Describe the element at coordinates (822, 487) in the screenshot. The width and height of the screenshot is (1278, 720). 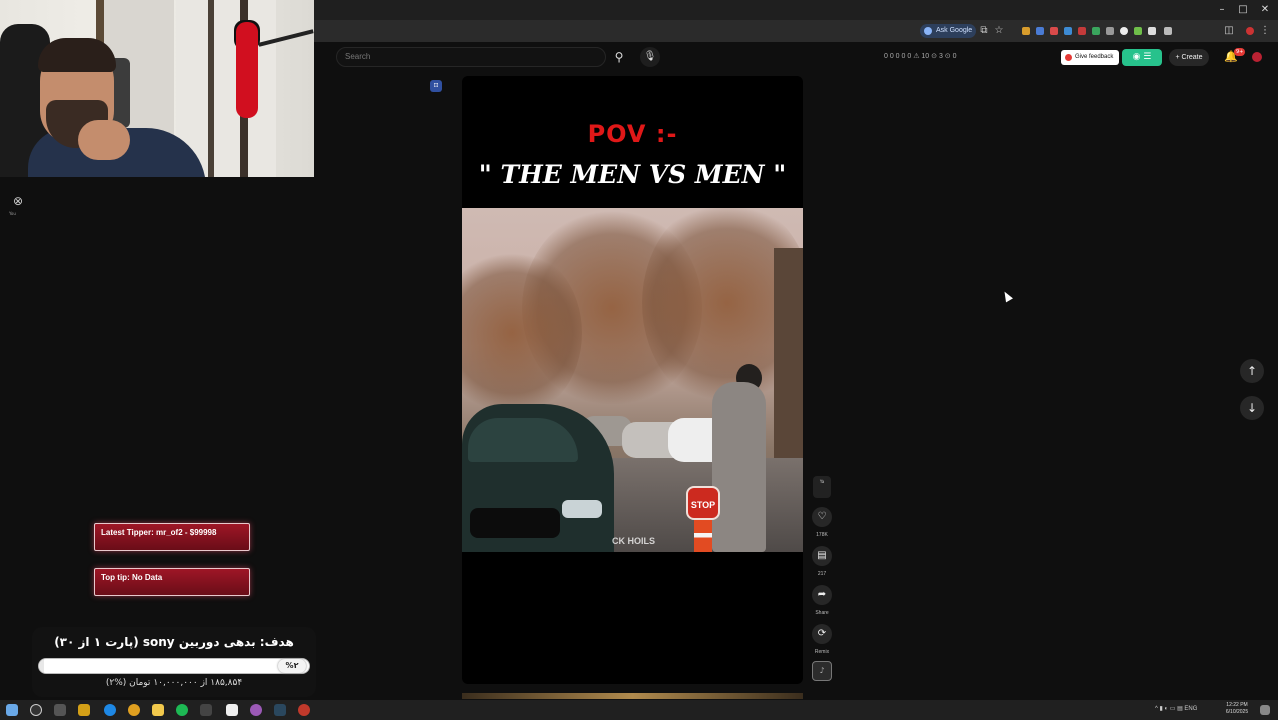
I see `channel-avatar: Ya` at that location.